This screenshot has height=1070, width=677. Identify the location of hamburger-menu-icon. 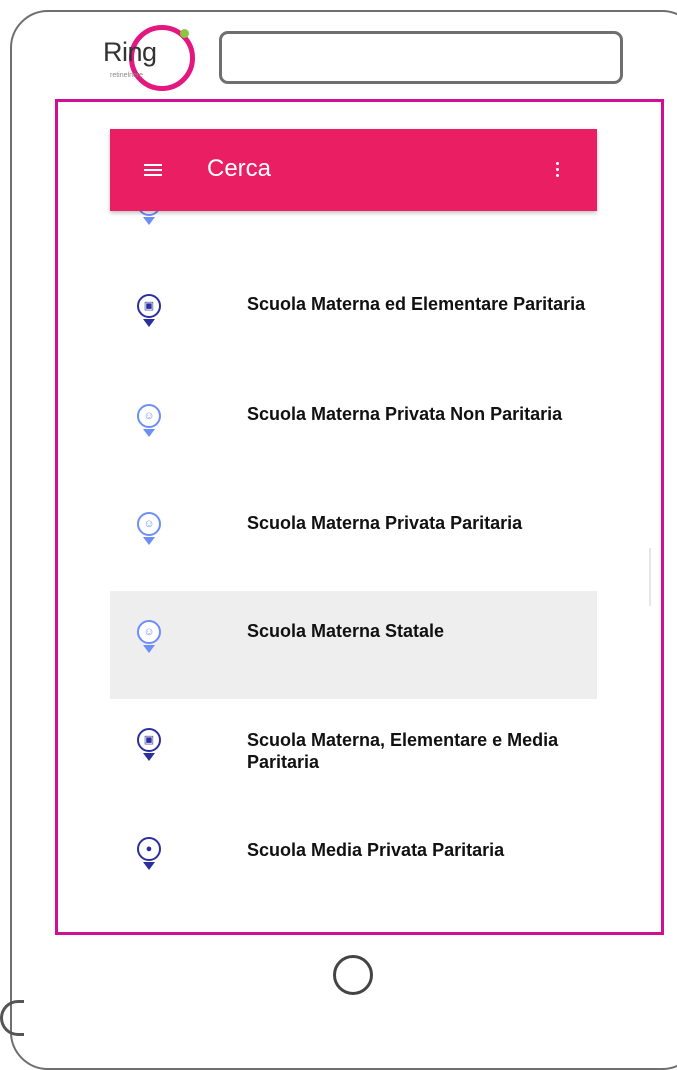
(154, 170).